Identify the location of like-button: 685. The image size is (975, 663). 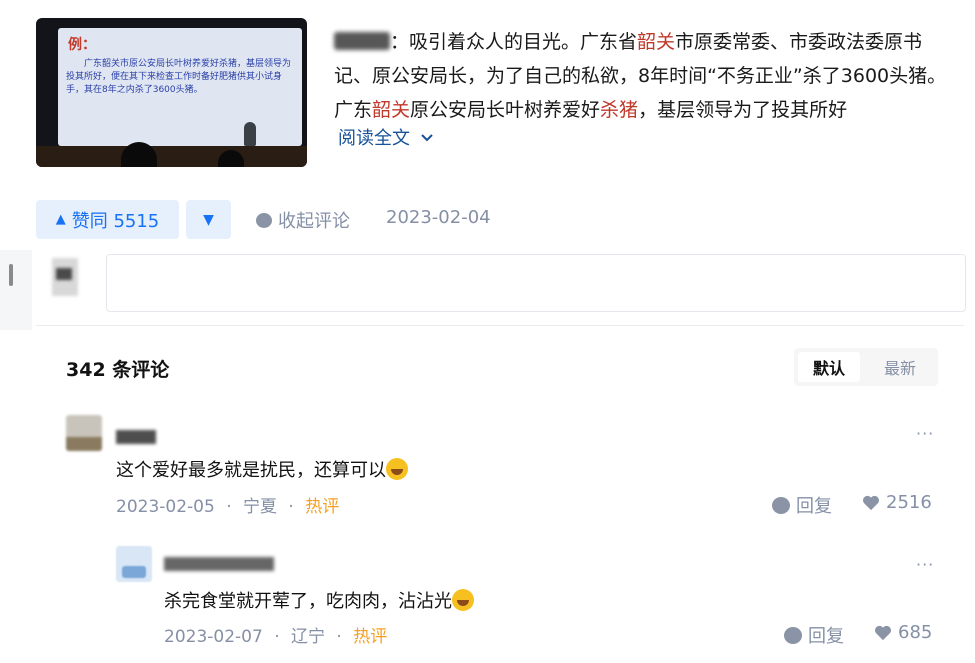
(903, 632).